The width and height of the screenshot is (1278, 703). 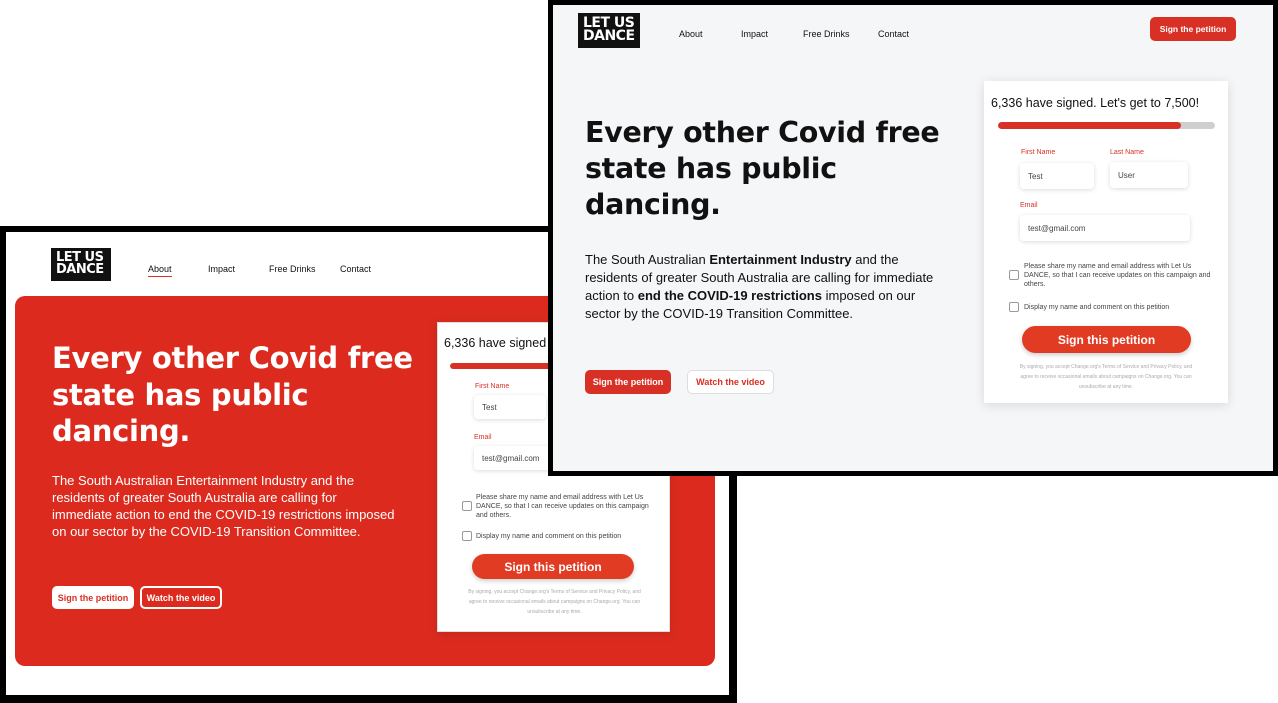 What do you see at coordinates (1105, 228) in the screenshot?
I see `email-input: test@gmail.com` at bounding box center [1105, 228].